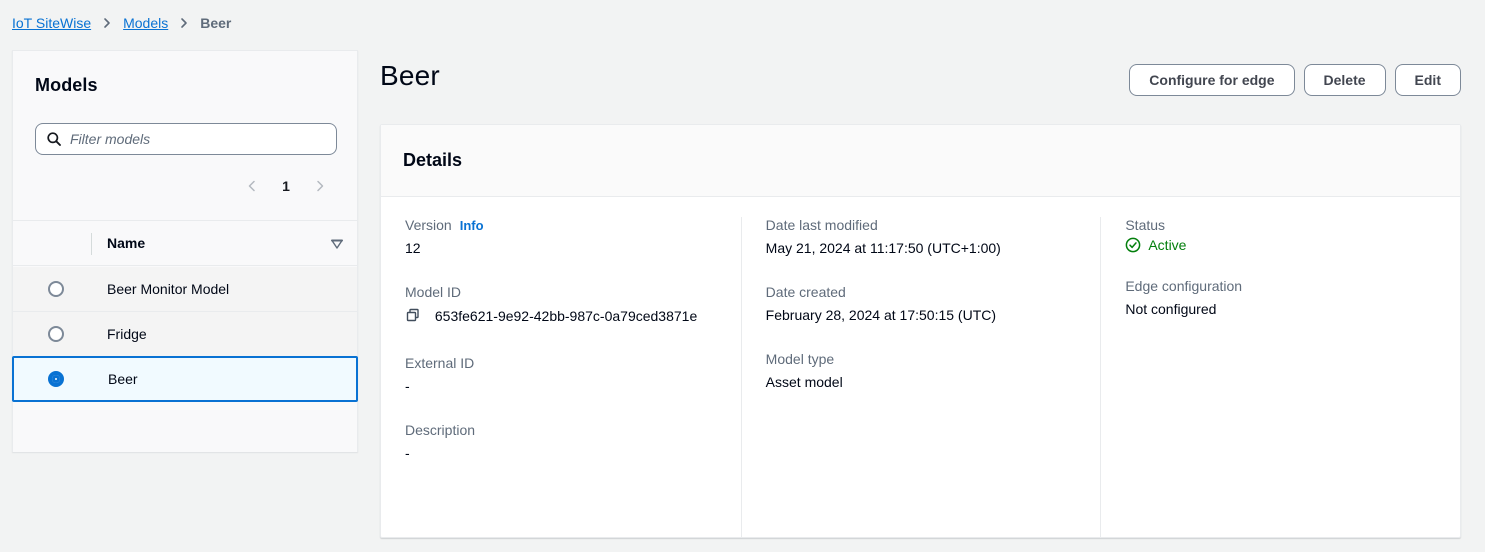  I want to click on breadcrumb-item-iot-sitewise: IoT SiteWise, so click(51, 23).